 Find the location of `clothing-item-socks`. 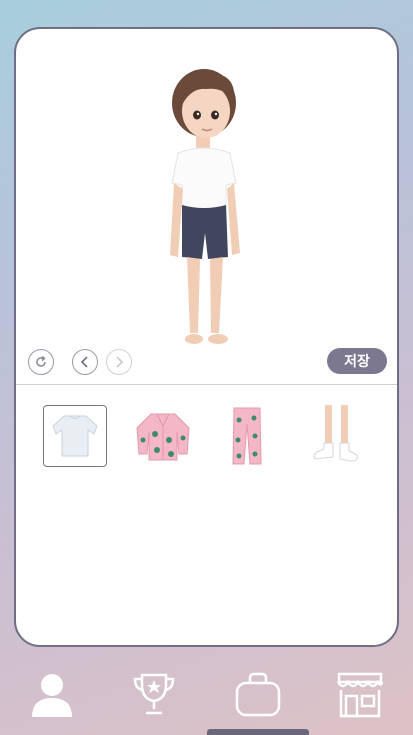

clothing-item-socks is located at coordinates (336, 436).